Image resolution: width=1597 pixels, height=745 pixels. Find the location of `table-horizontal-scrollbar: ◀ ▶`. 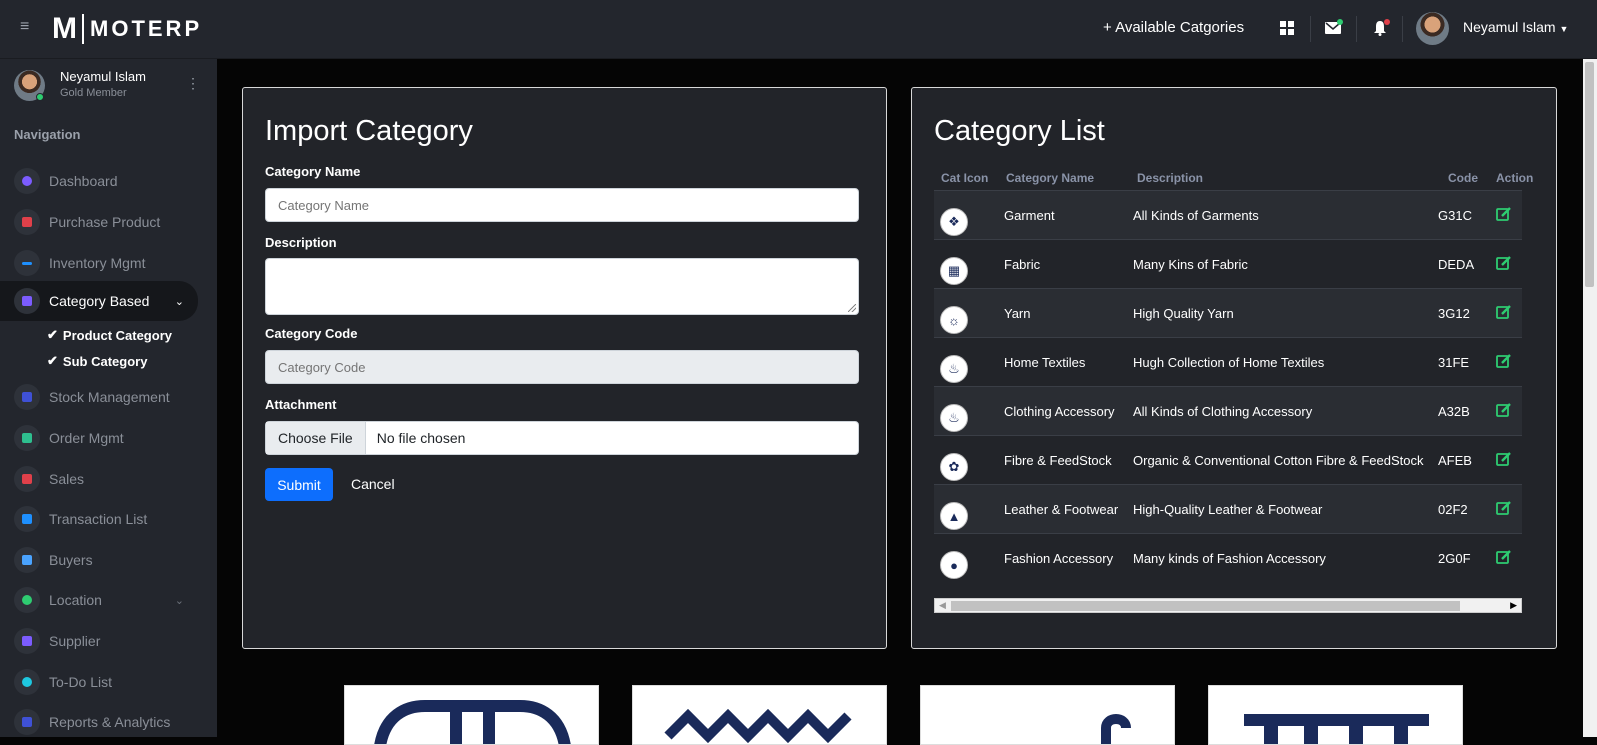

table-horizontal-scrollbar: ◀ ▶ is located at coordinates (1228, 605).